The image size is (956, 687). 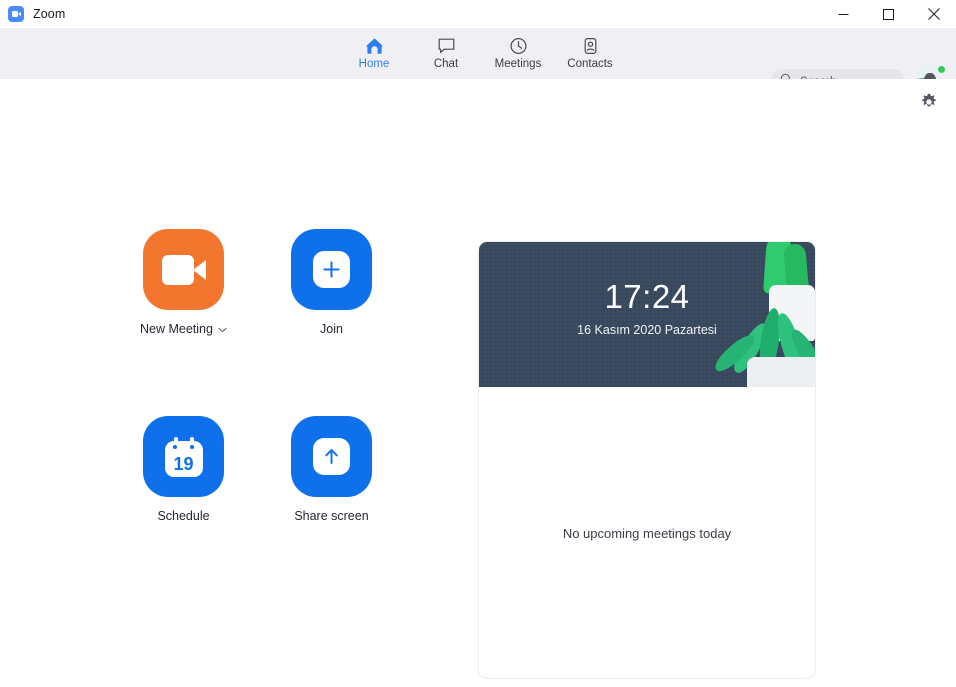 What do you see at coordinates (933, 14) in the screenshot?
I see `close-button` at bounding box center [933, 14].